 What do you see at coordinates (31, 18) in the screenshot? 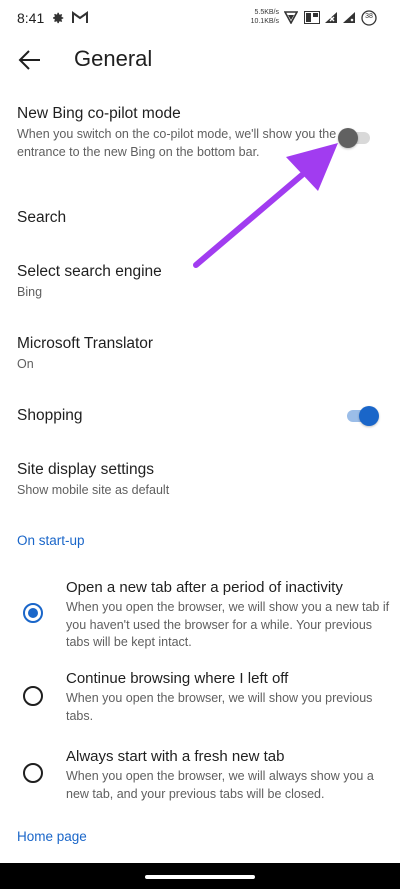
I see `status-time: 8:41` at bounding box center [31, 18].